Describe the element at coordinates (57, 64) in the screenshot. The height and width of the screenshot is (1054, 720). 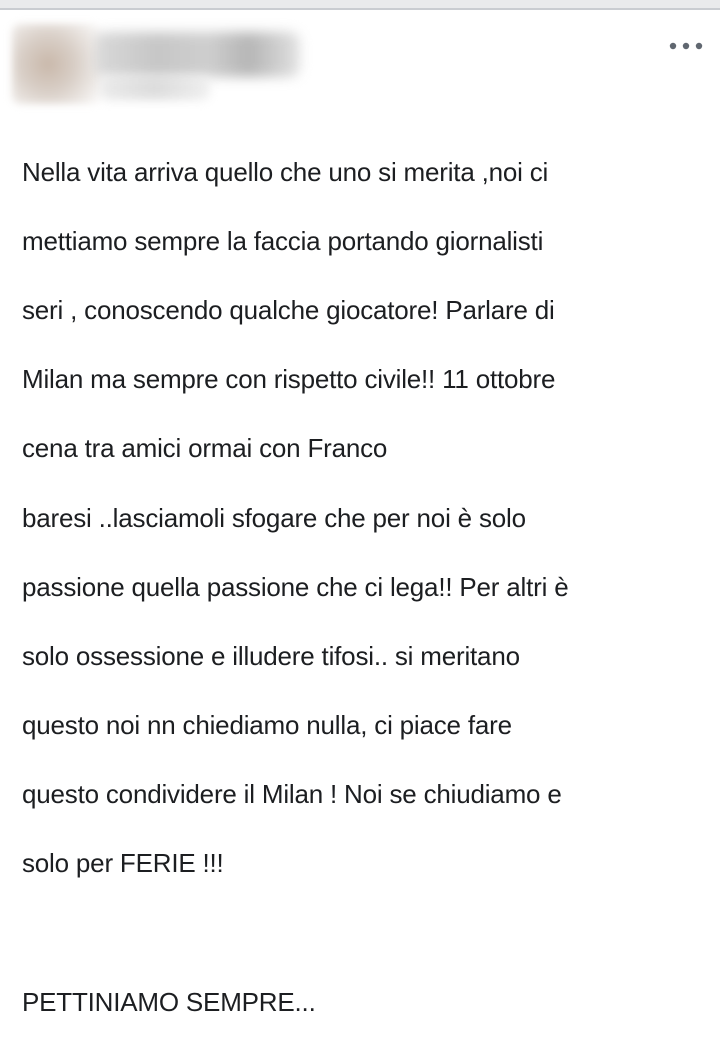
I see `avatar` at that location.